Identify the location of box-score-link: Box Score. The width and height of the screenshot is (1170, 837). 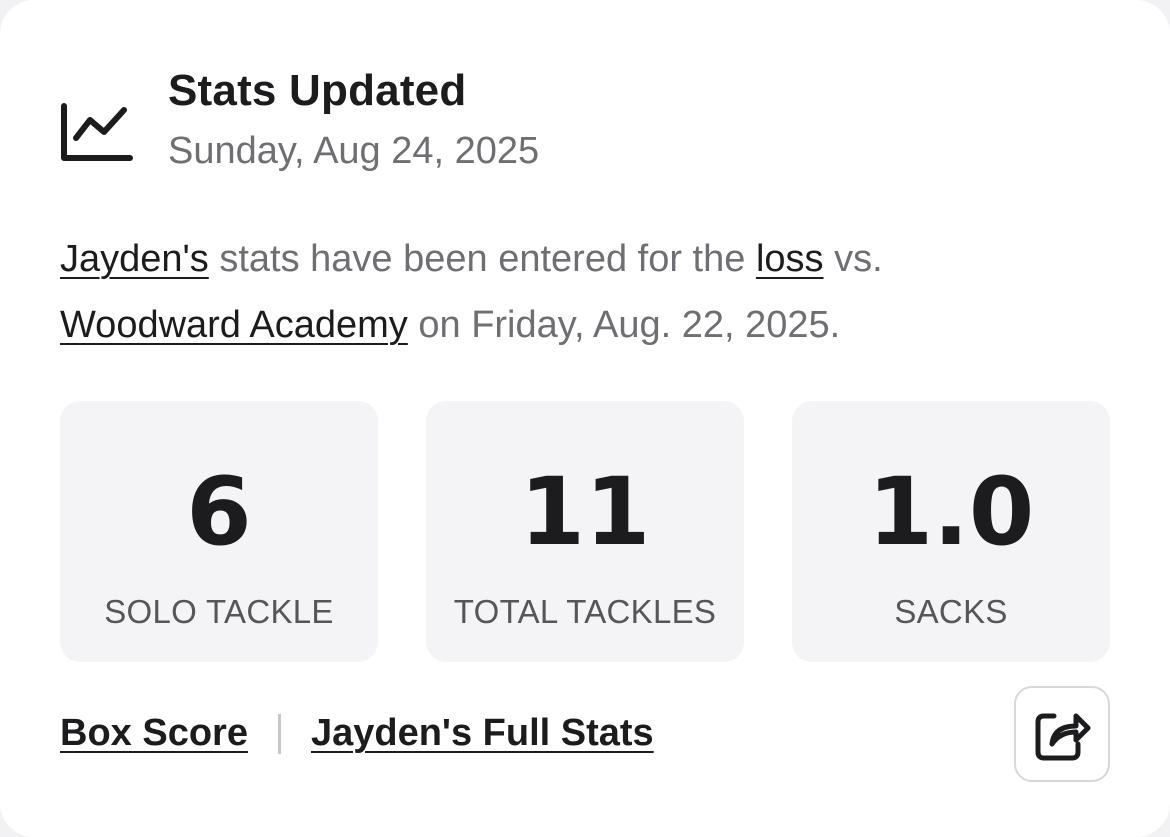
(154, 733).